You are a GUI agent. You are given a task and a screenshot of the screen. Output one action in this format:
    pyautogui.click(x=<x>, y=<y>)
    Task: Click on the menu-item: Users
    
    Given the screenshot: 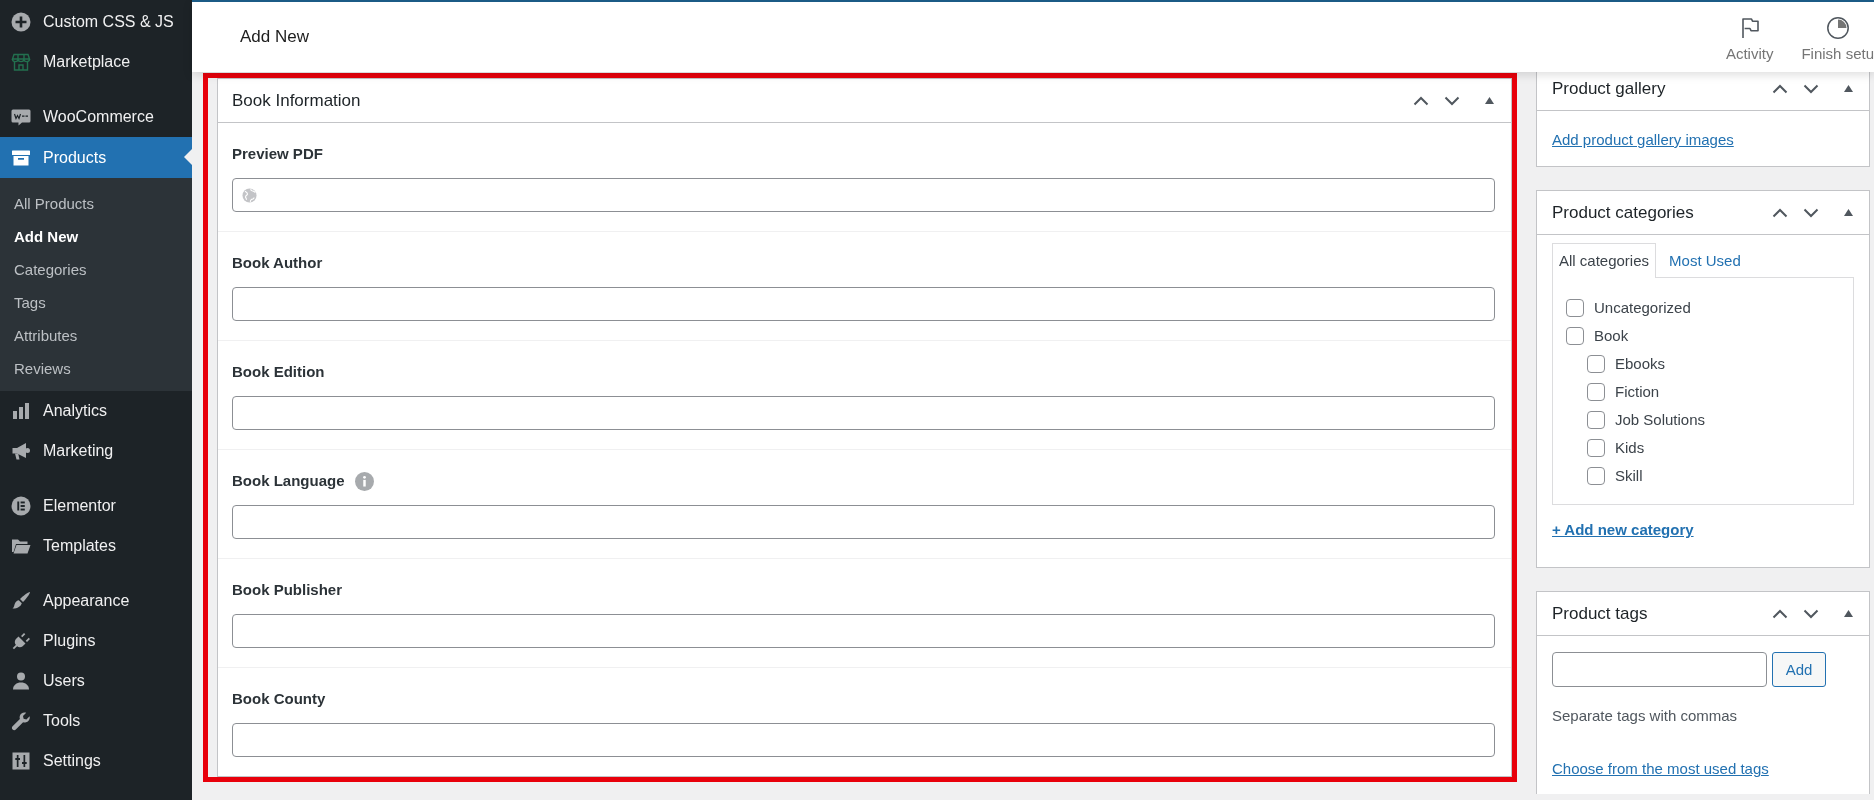 What is the action you would take?
    pyautogui.click(x=96, y=681)
    